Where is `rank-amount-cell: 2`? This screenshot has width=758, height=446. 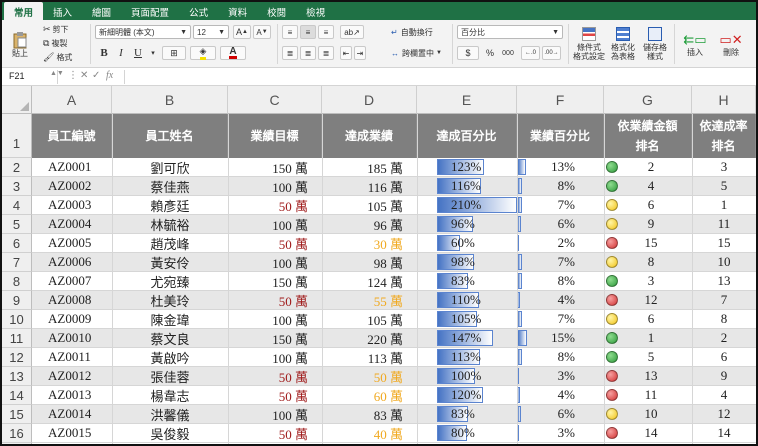 rank-amount-cell: 2 is located at coordinates (651, 167).